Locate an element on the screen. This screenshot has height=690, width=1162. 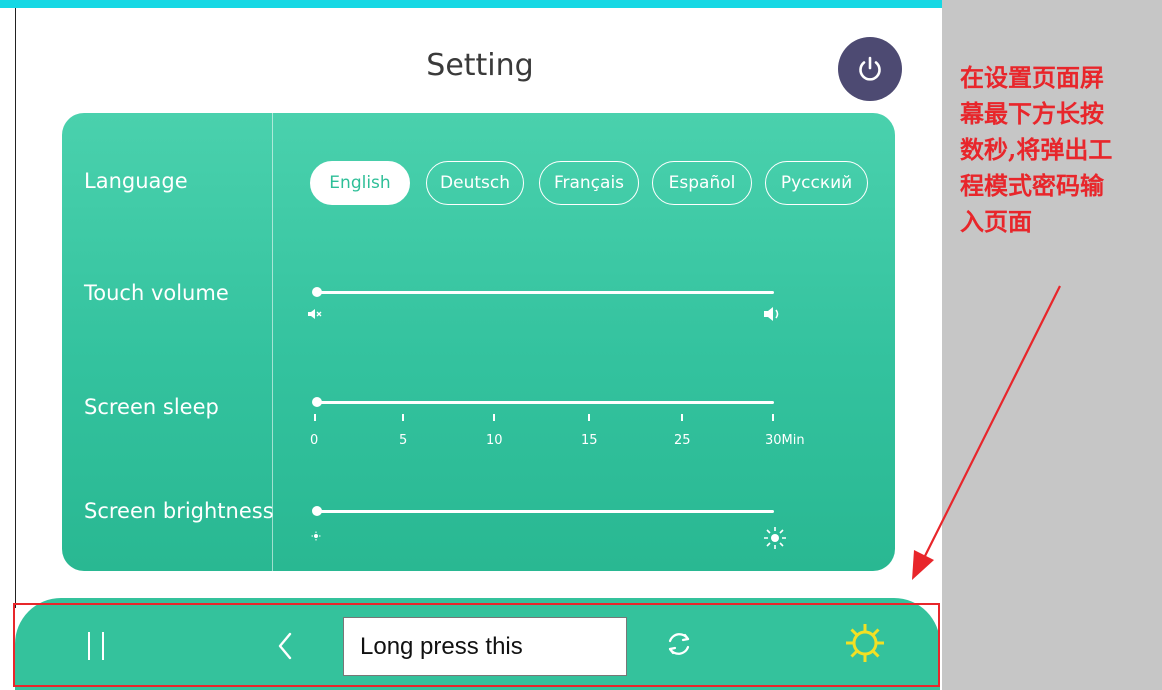
screen-sleep-slider is located at coordinates (545, 402).